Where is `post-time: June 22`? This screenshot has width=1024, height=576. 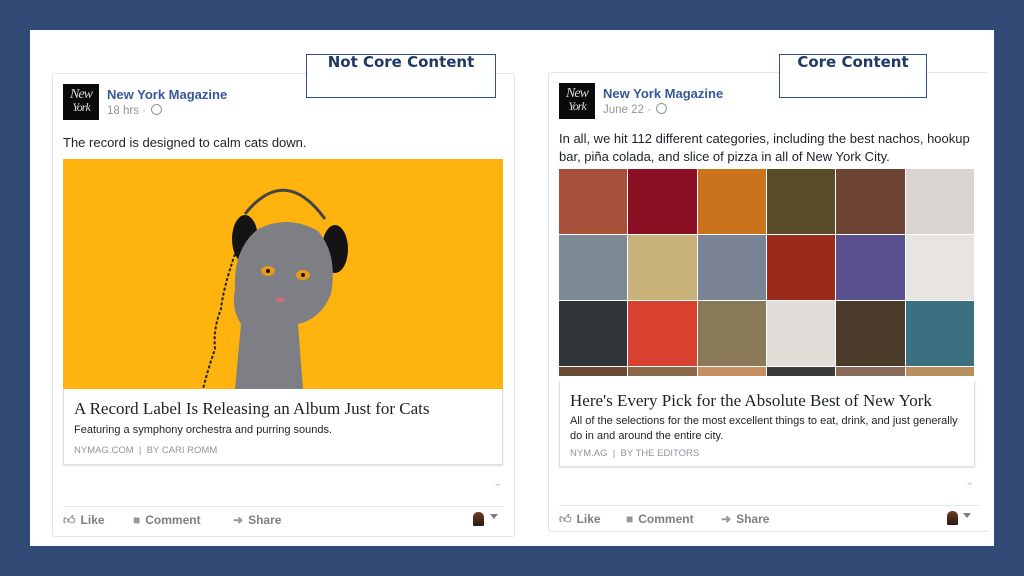 post-time: June 22 is located at coordinates (623, 110).